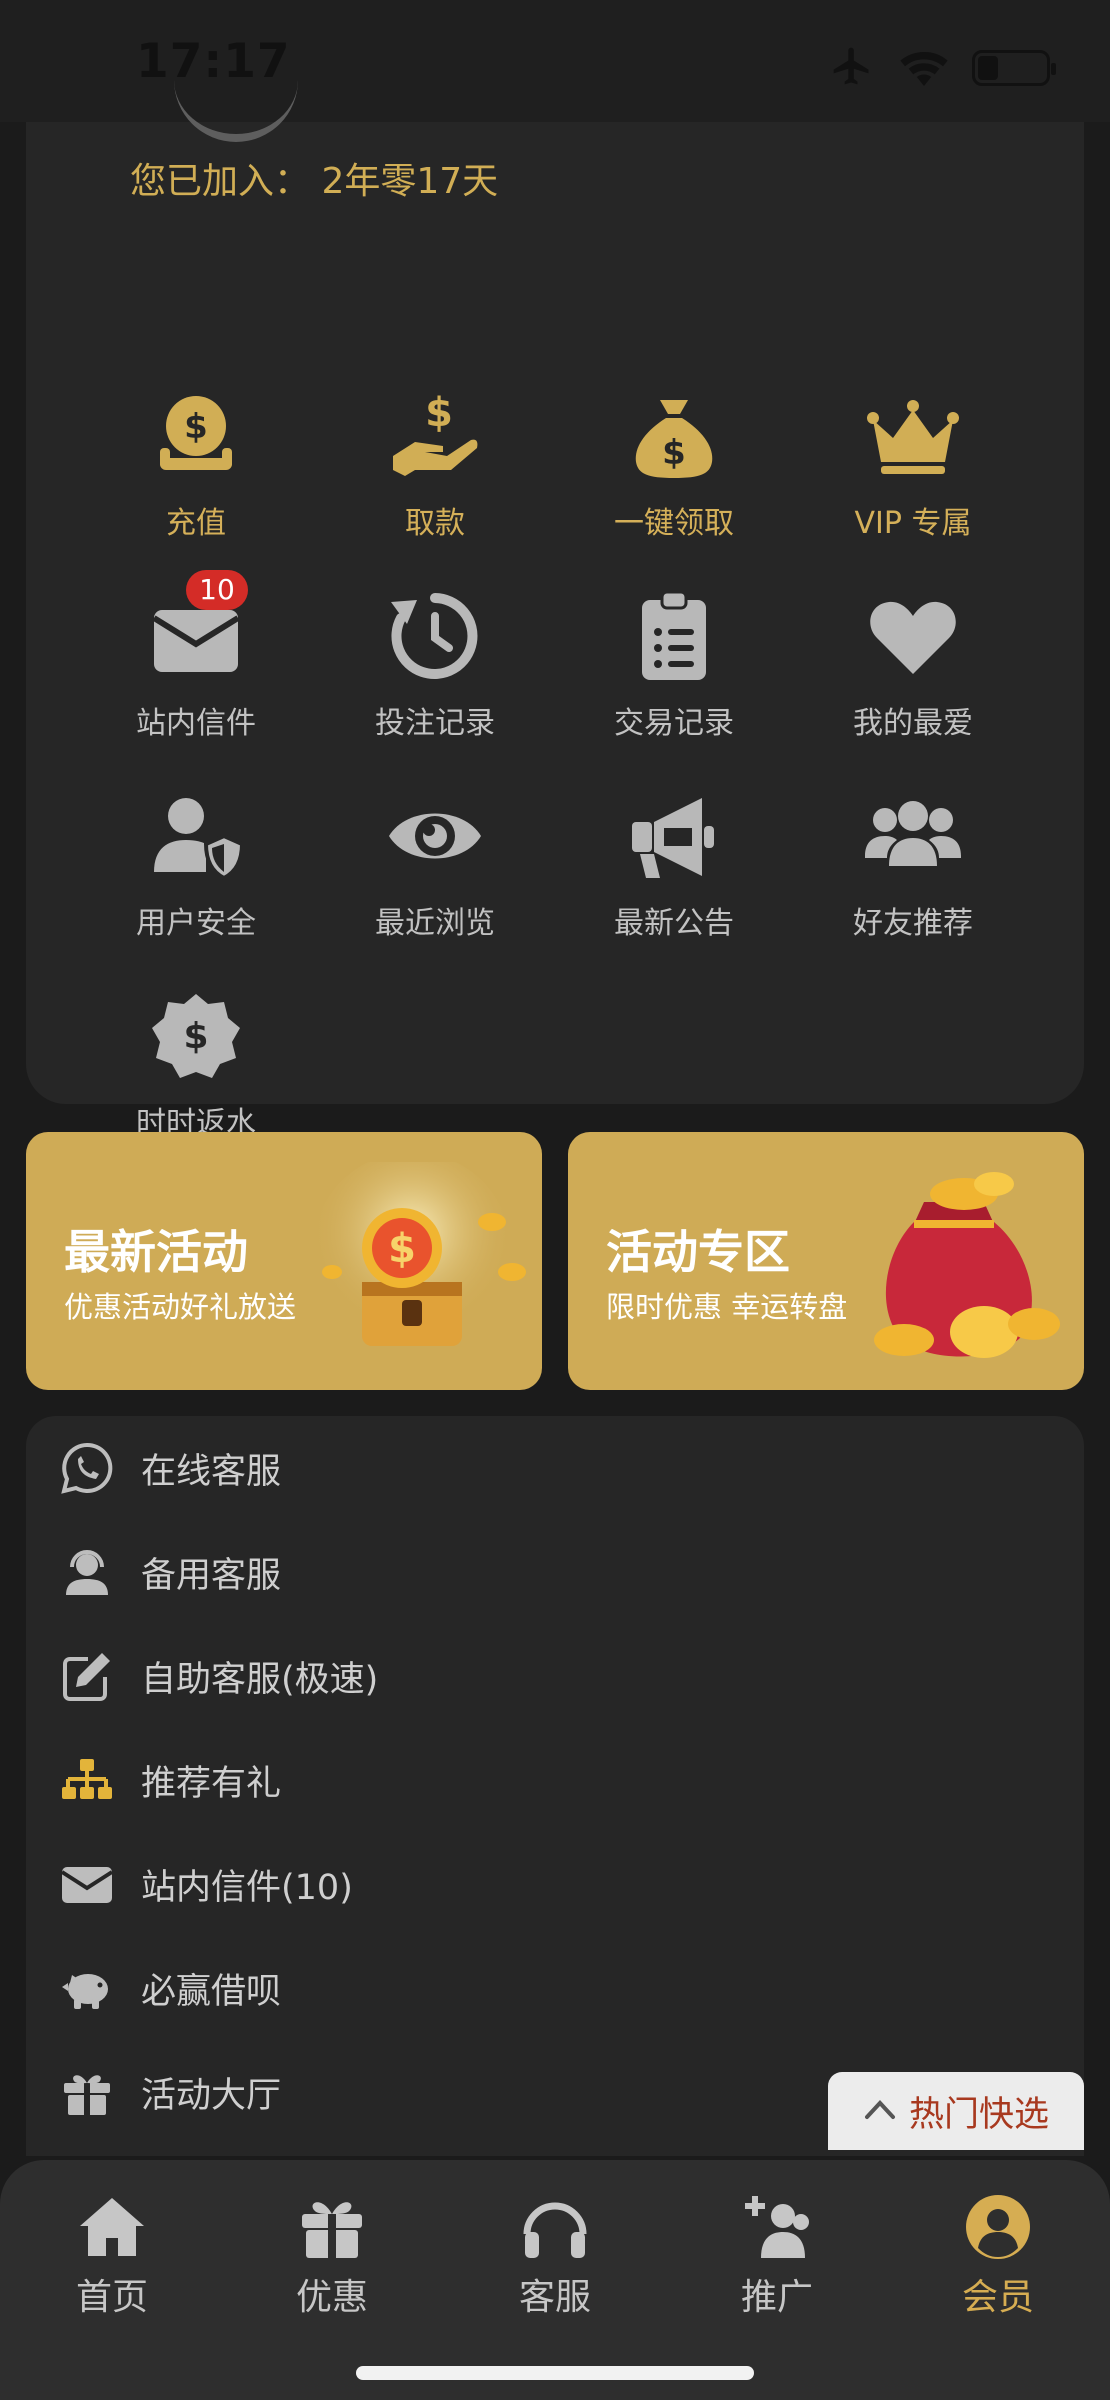  Describe the element at coordinates (435, 523) in the screenshot. I see `grid-label: 取款` at that location.